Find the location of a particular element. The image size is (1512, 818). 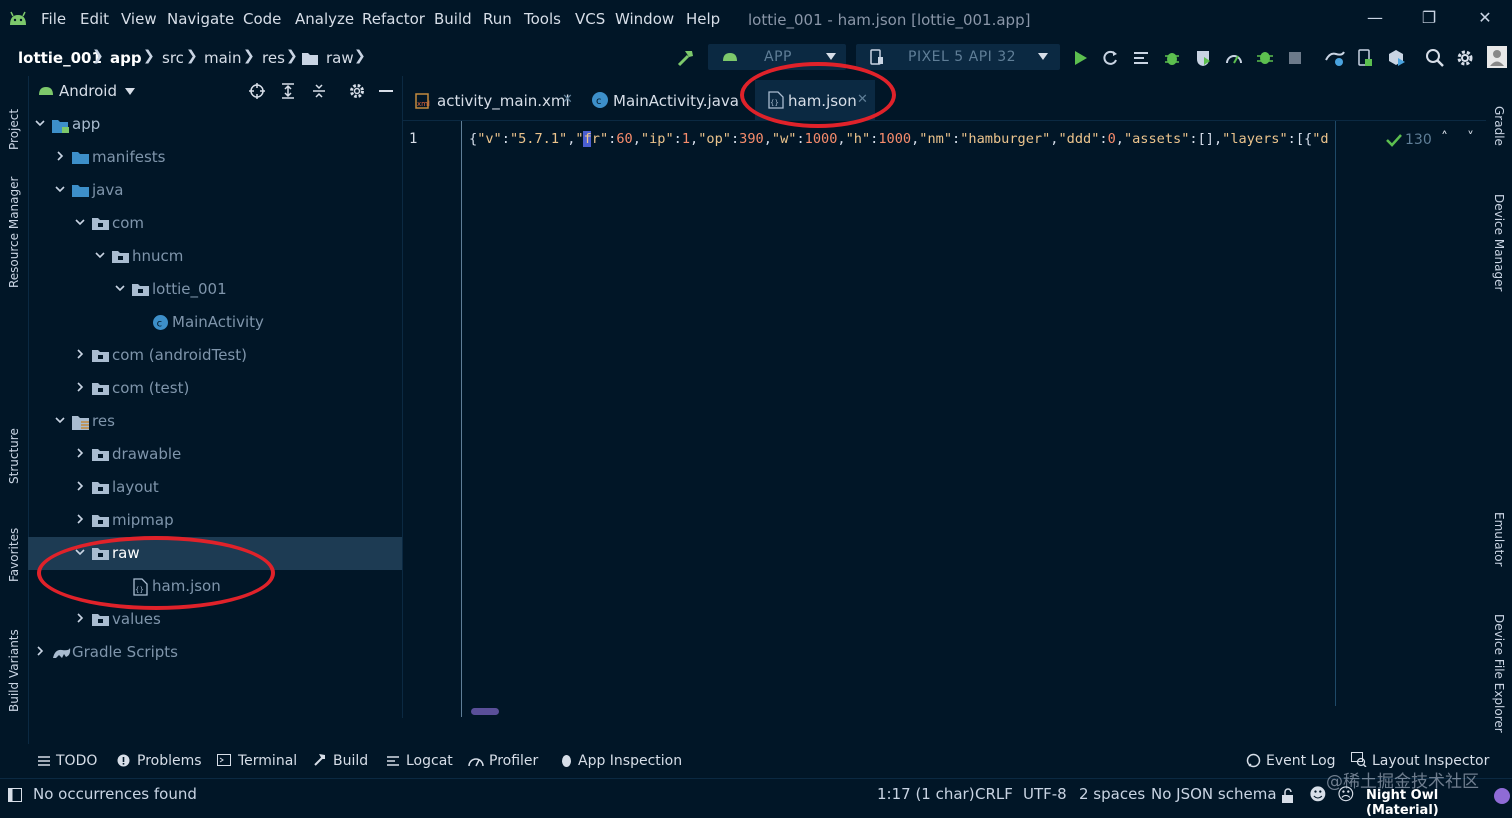

tool-tab-todo: TODO is located at coordinates (76, 761).